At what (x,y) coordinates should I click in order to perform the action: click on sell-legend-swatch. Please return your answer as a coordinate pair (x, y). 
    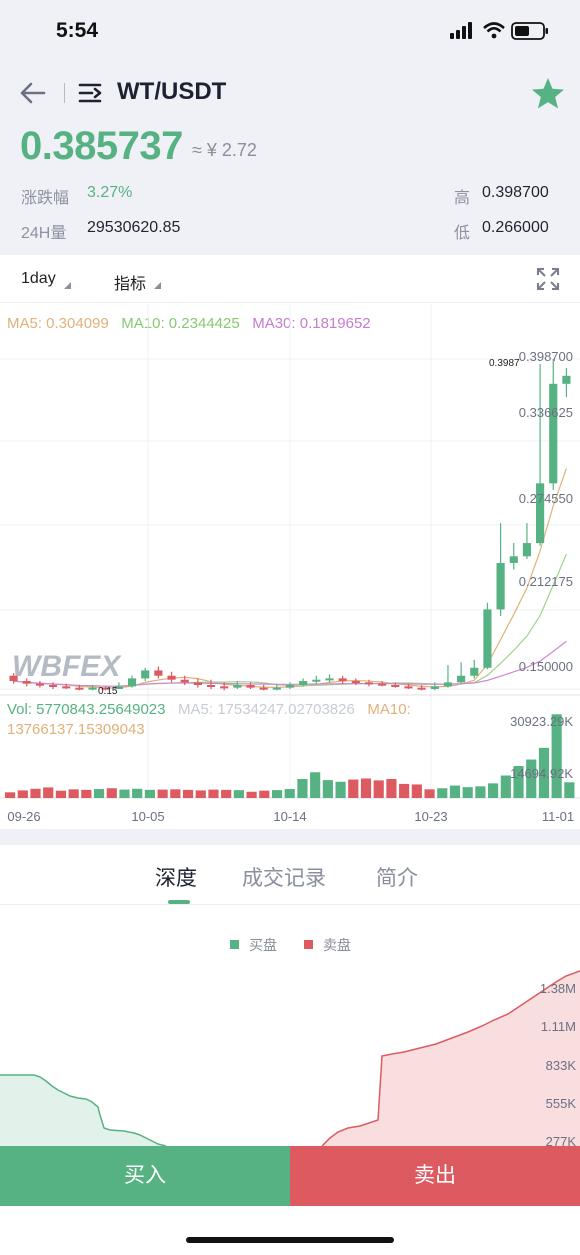
    Looking at the image, I should click on (308, 944).